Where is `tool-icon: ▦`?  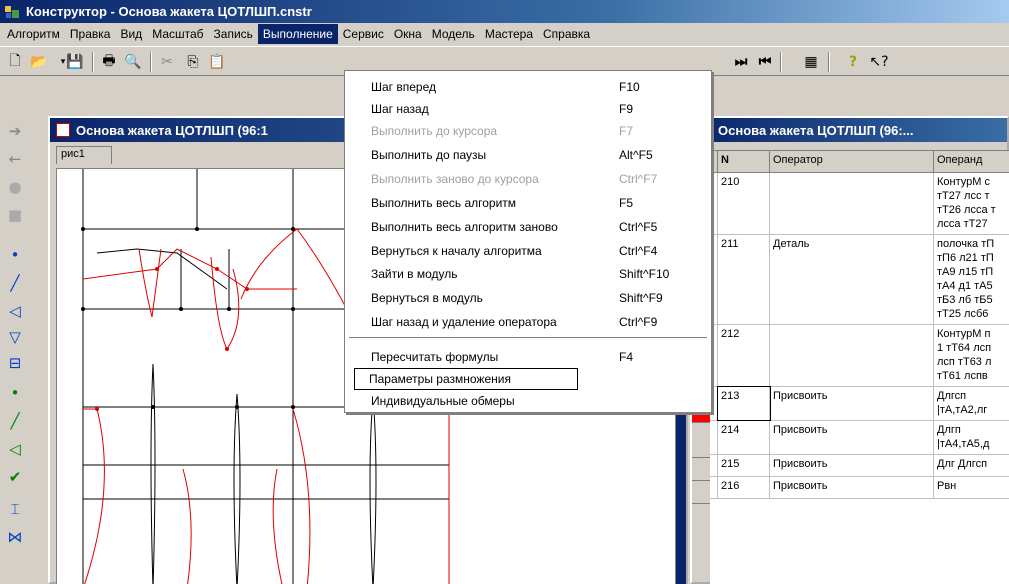
tool-icon: ▦ is located at coordinates (811, 62).